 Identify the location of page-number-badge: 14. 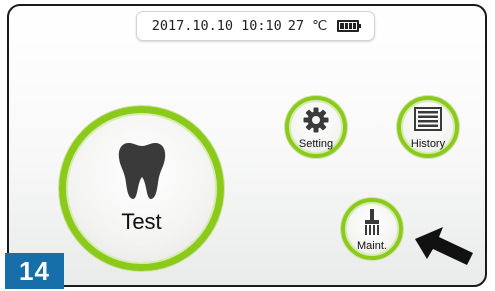
(34, 271).